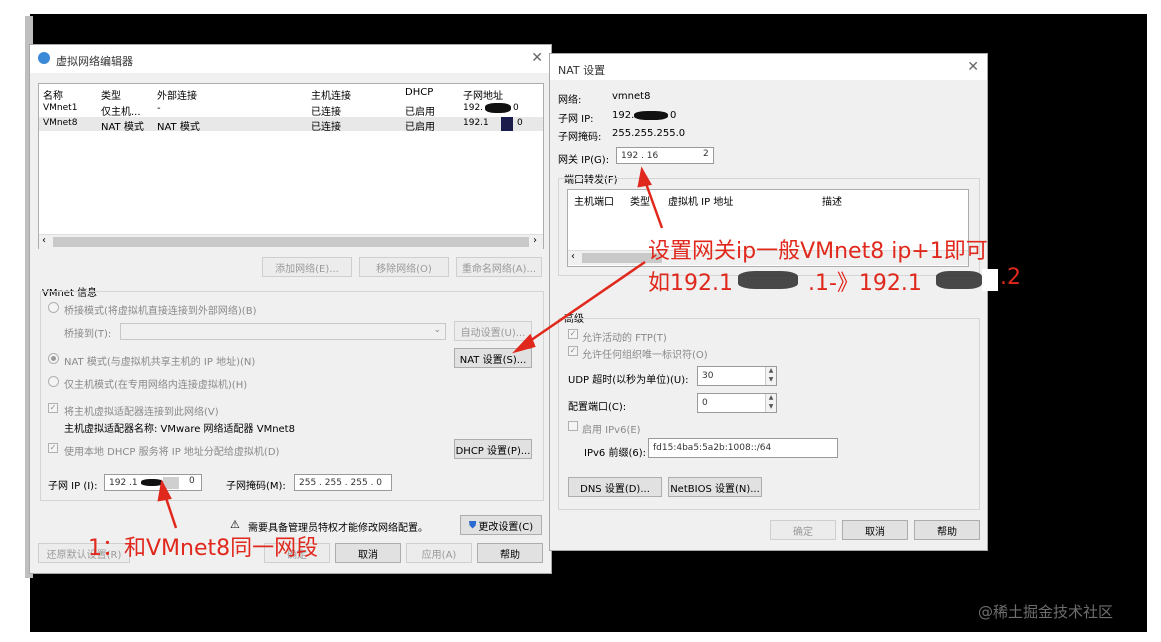  I want to click on arrow-head-gateway, so click(644, 177).